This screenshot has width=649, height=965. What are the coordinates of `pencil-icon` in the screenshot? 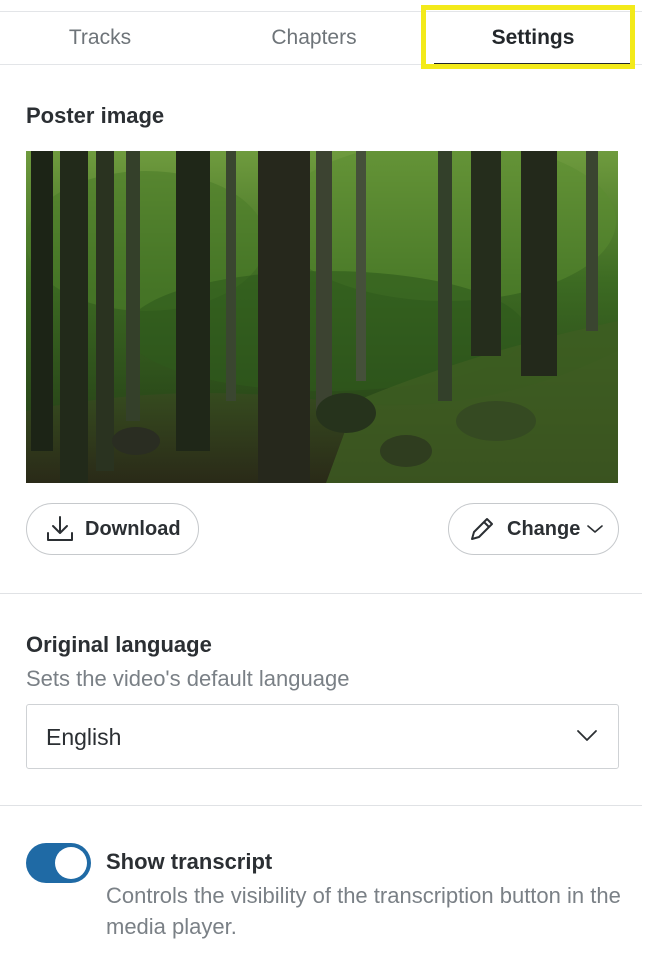 It's located at (482, 529).